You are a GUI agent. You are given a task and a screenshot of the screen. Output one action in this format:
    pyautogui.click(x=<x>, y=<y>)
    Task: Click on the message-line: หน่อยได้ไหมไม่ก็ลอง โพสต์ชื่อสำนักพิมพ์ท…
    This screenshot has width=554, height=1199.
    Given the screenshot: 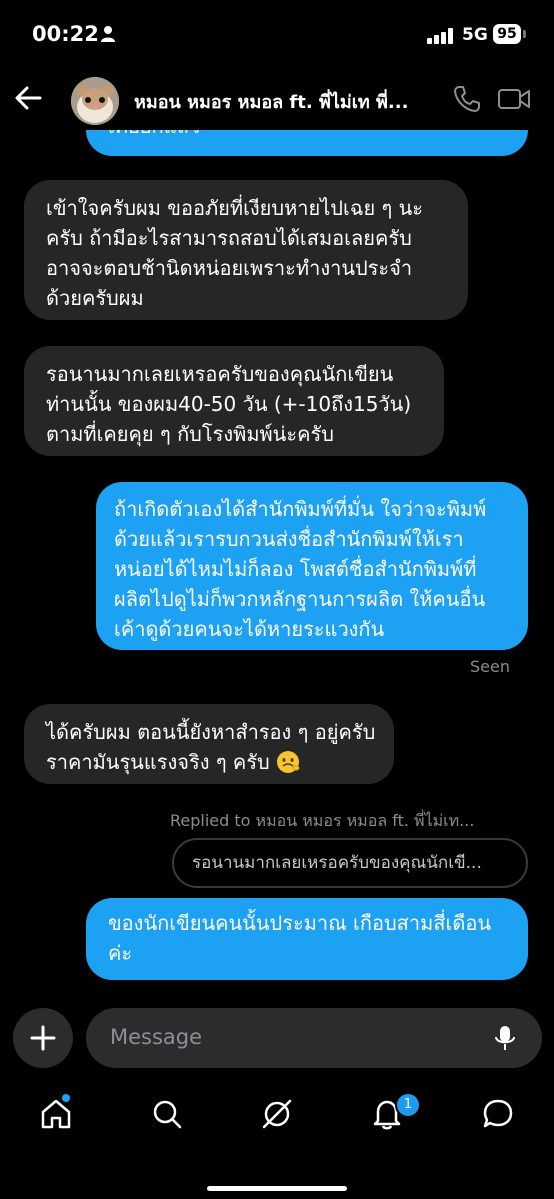 What is the action you would take?
    pyautogui.click(x=295, y=569)
    